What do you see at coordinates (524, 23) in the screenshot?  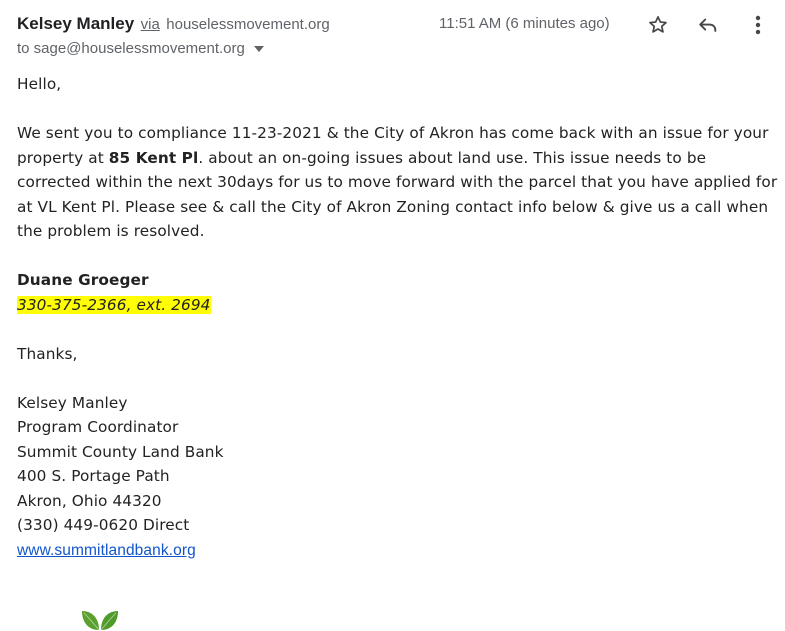 I see `message-time: 11:51 AM (6 minutes ago)` at bounding box center [524, 23].